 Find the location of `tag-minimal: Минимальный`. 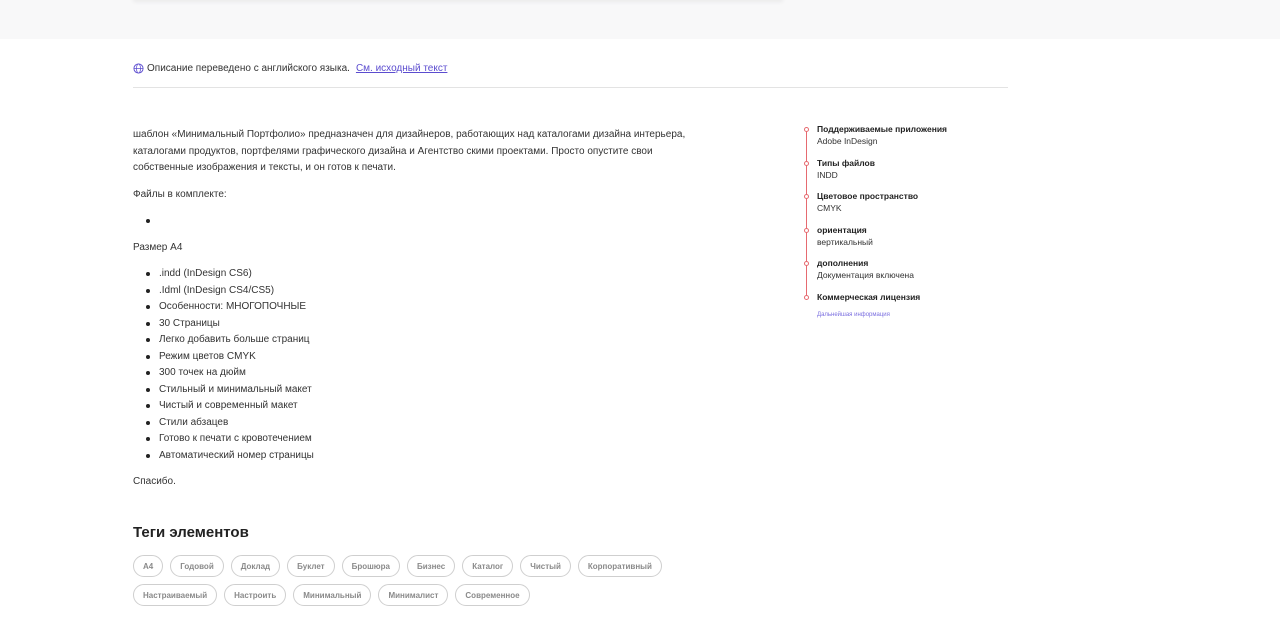

tag-minimal: Минимальный is located at coordinates (332, 595).